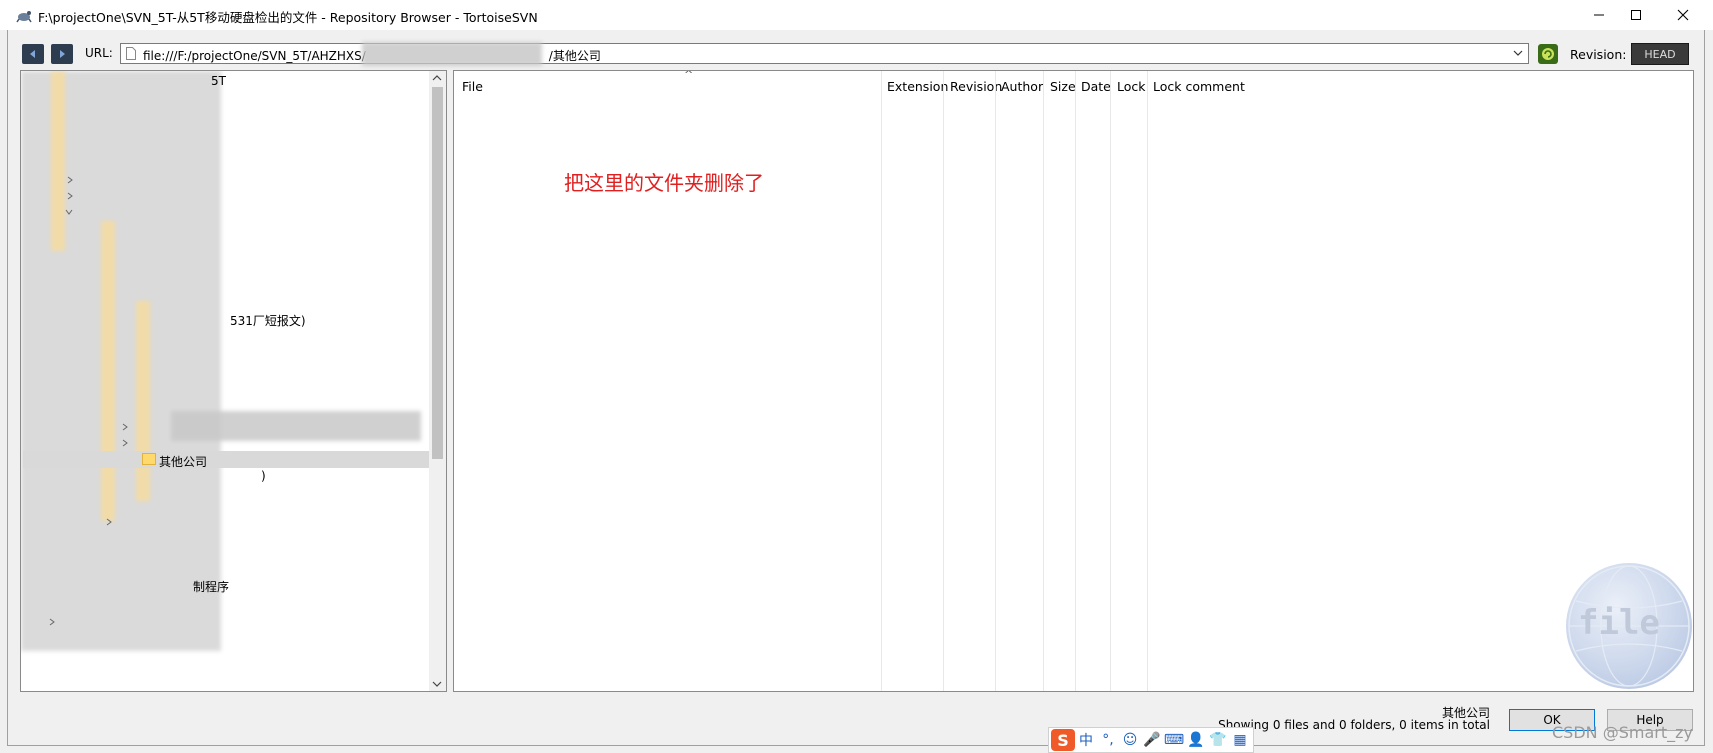 The image size is (1713, 753). I want to click on back-button, so click(33, 54).